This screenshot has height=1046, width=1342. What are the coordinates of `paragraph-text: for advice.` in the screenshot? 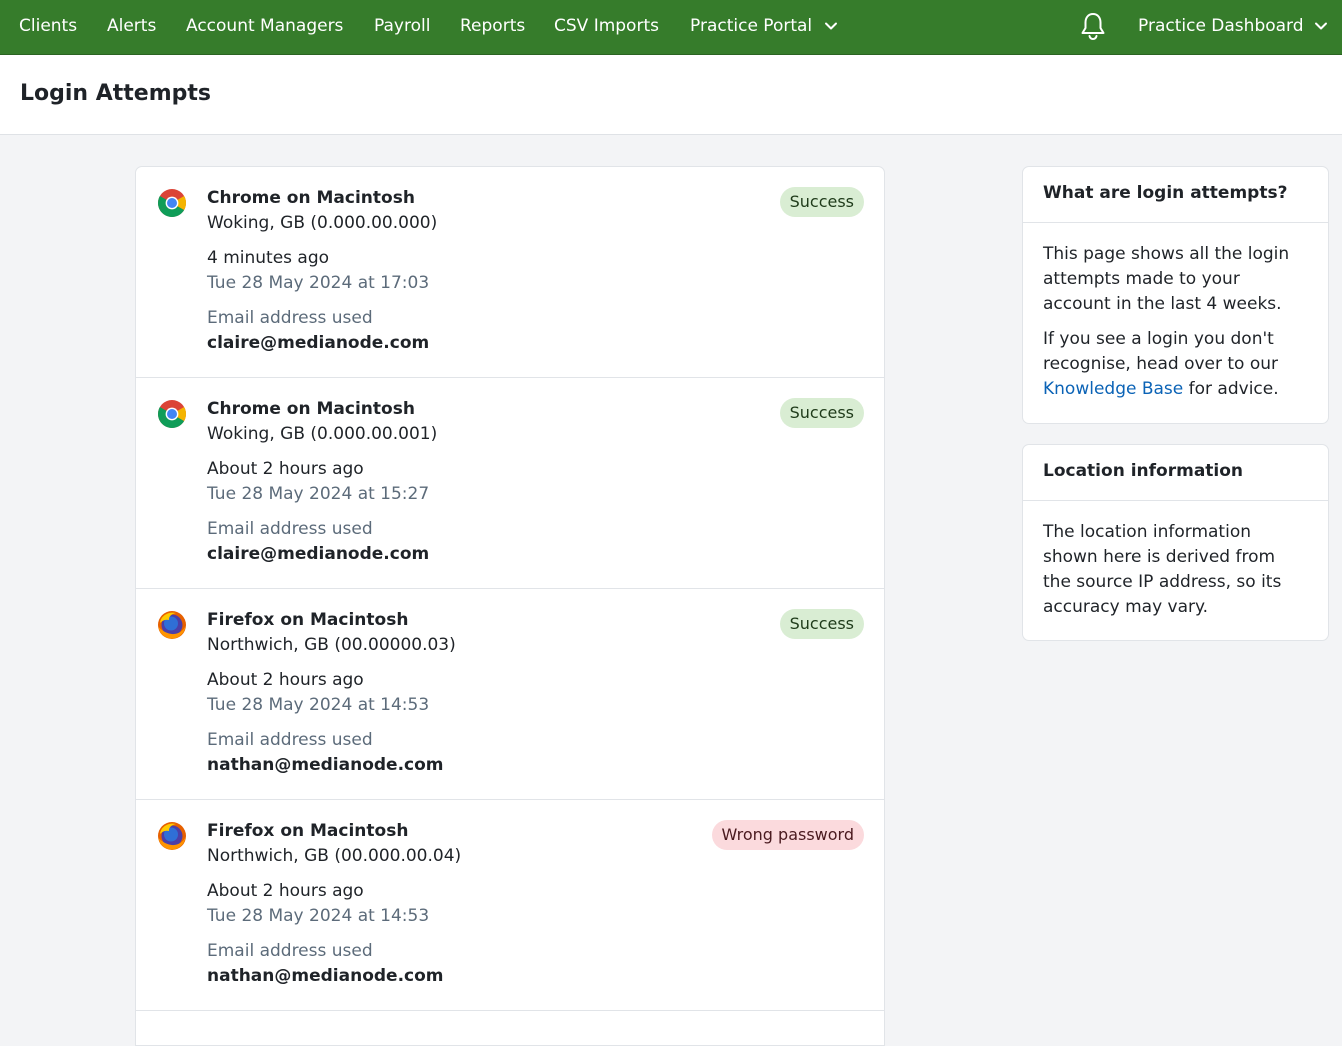 It's located at (1231, 389).